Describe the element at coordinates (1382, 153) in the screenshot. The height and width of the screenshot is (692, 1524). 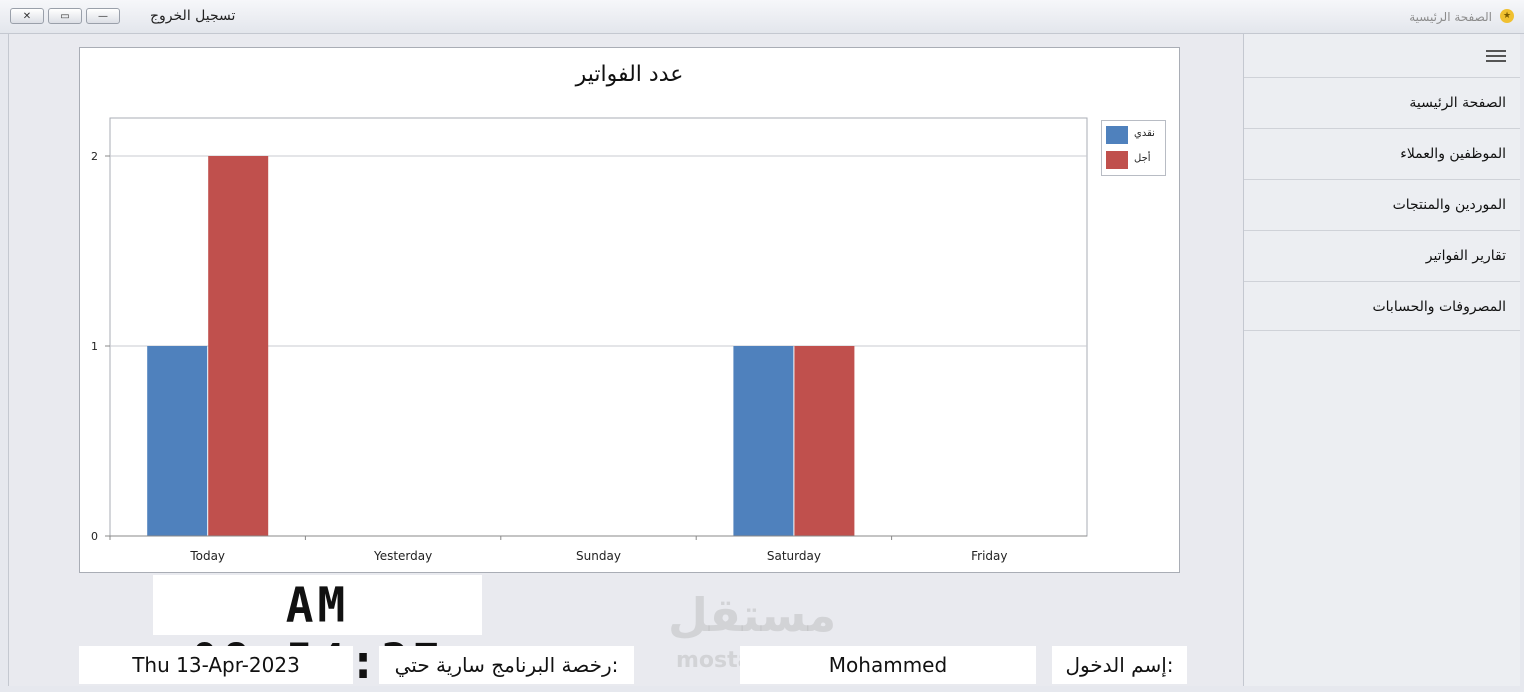
I see `nav-employees-customers: الموظفين والعملاء` at that location.